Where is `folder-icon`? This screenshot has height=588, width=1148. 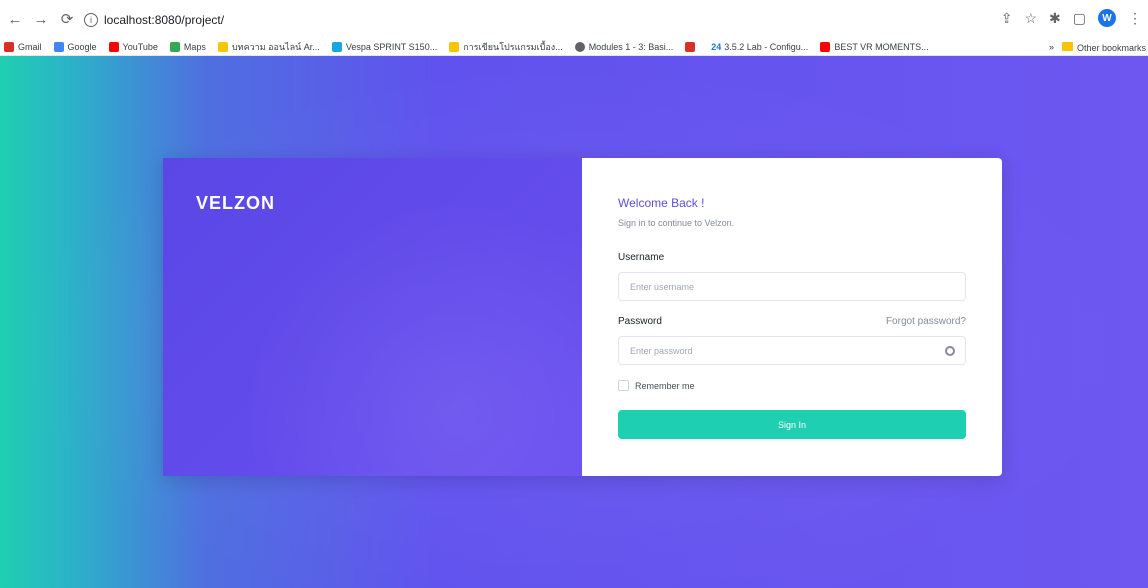
folder-icon is located at coordinates (1067, 46).